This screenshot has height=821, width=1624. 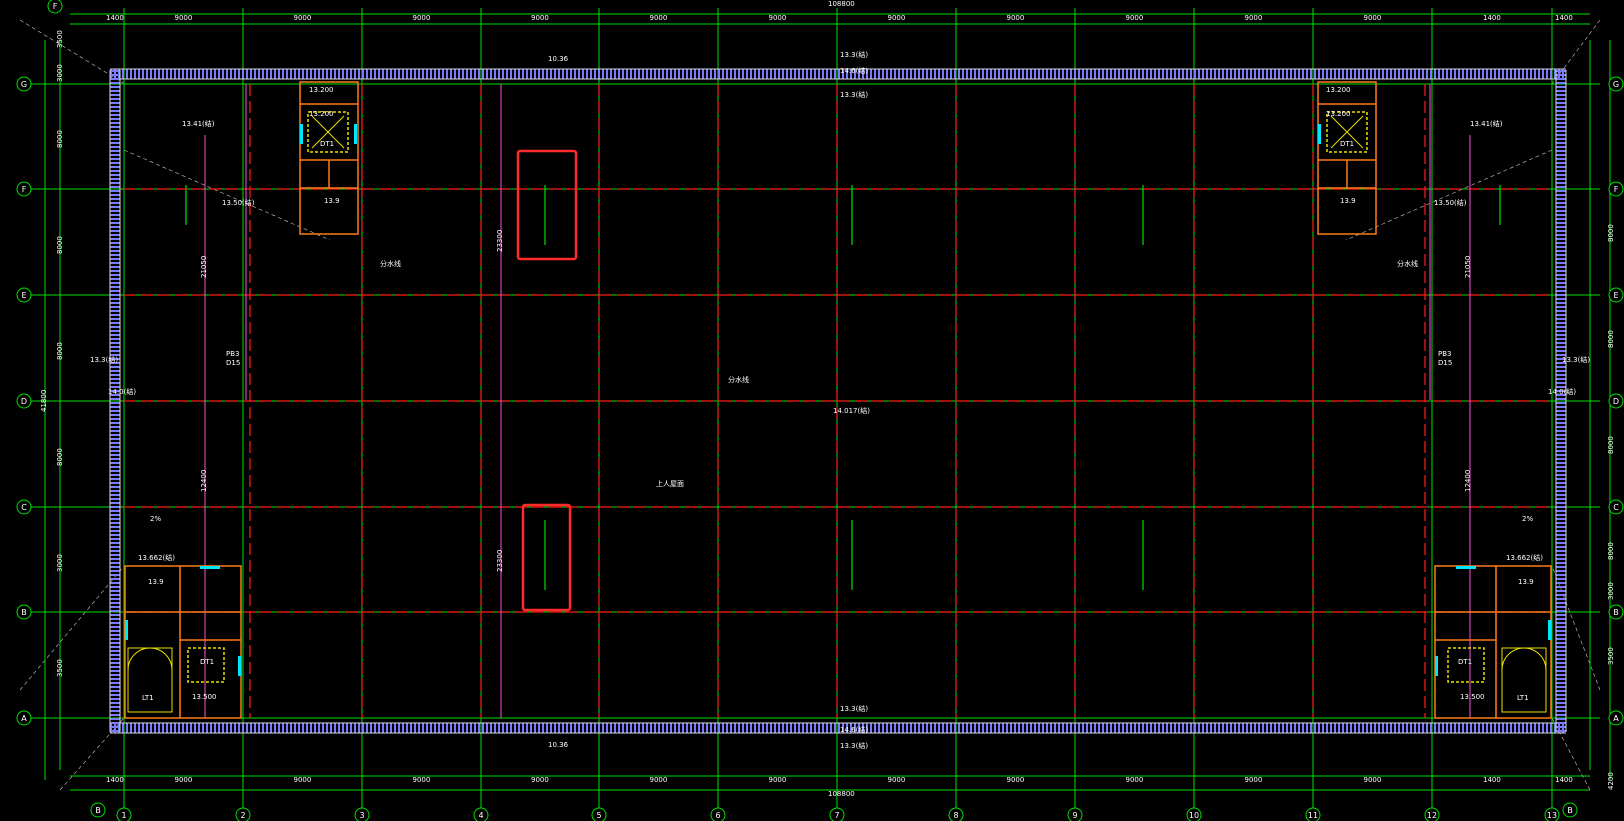 What do you see at coordinates (122, 391) in the screenshot?
I see `label-left-d: 14.0(结)` at bounding box center [122, 391].